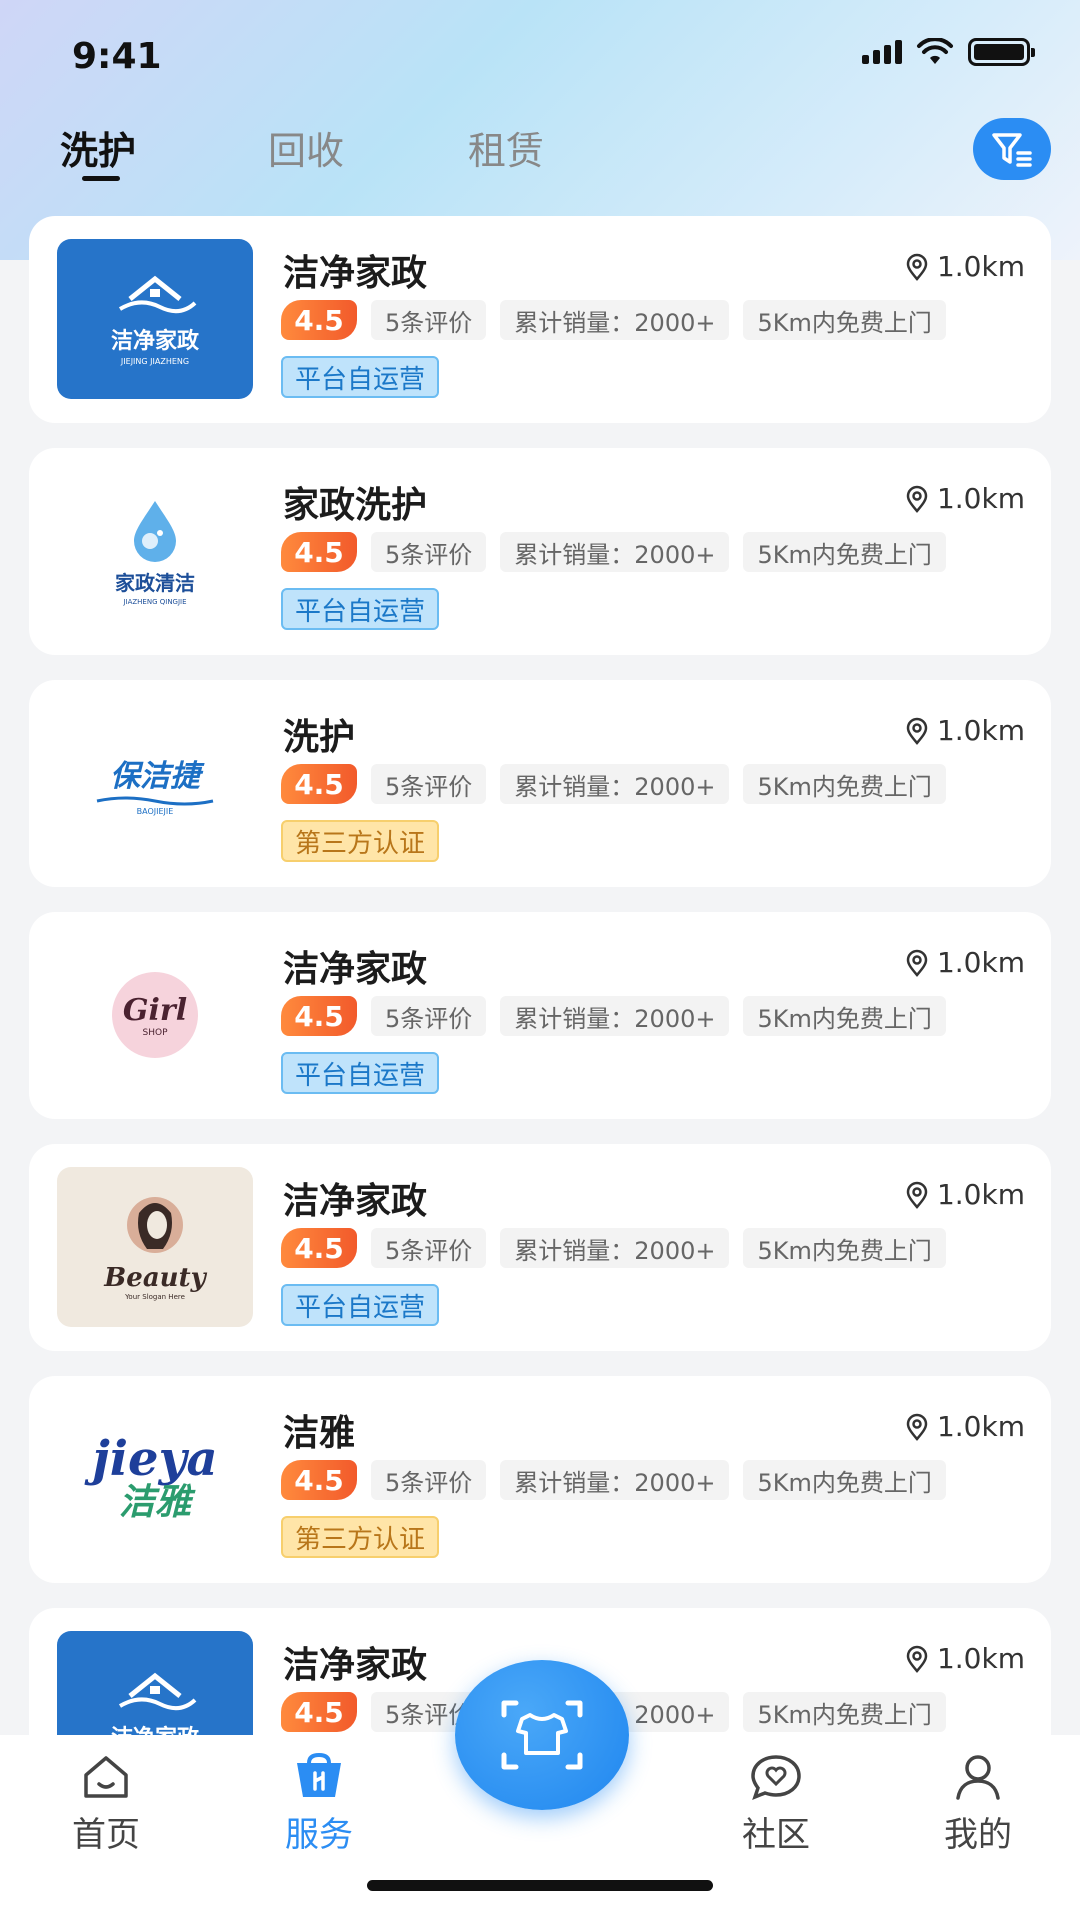 This screenshot has height=1920, width=1080. I want to click on logo-text: 保洁捷, so click(155, 776).